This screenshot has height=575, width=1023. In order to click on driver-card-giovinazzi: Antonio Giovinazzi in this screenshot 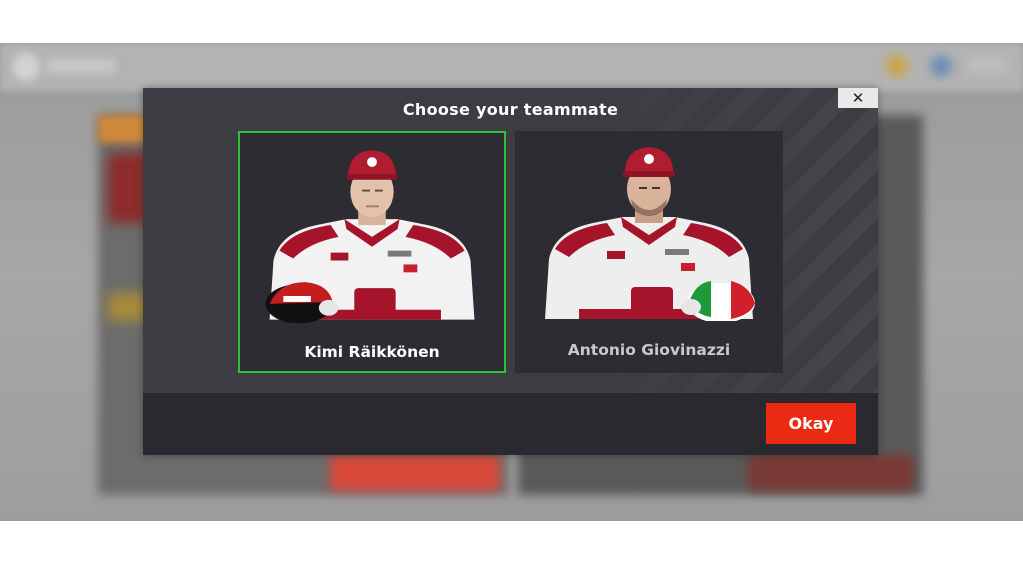, I will do `click(649, 252)`.